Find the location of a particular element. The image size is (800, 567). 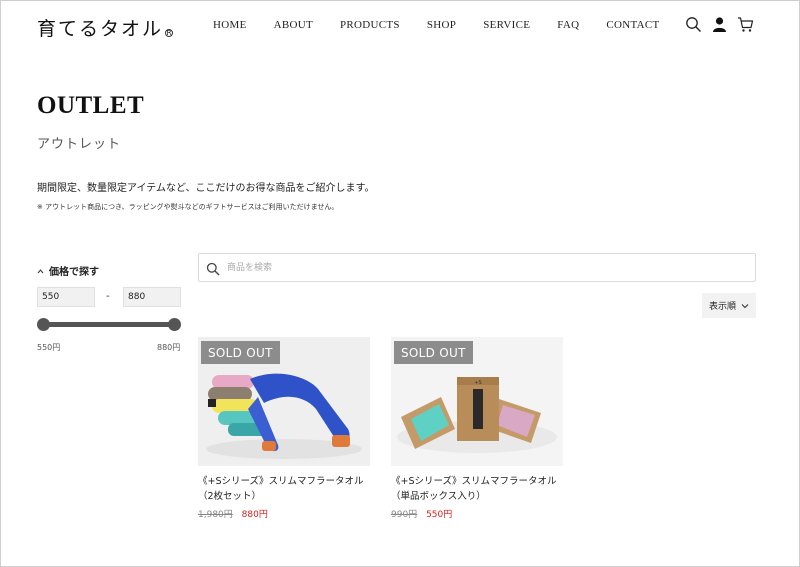

account-icon is located at coordinates (719, 24).